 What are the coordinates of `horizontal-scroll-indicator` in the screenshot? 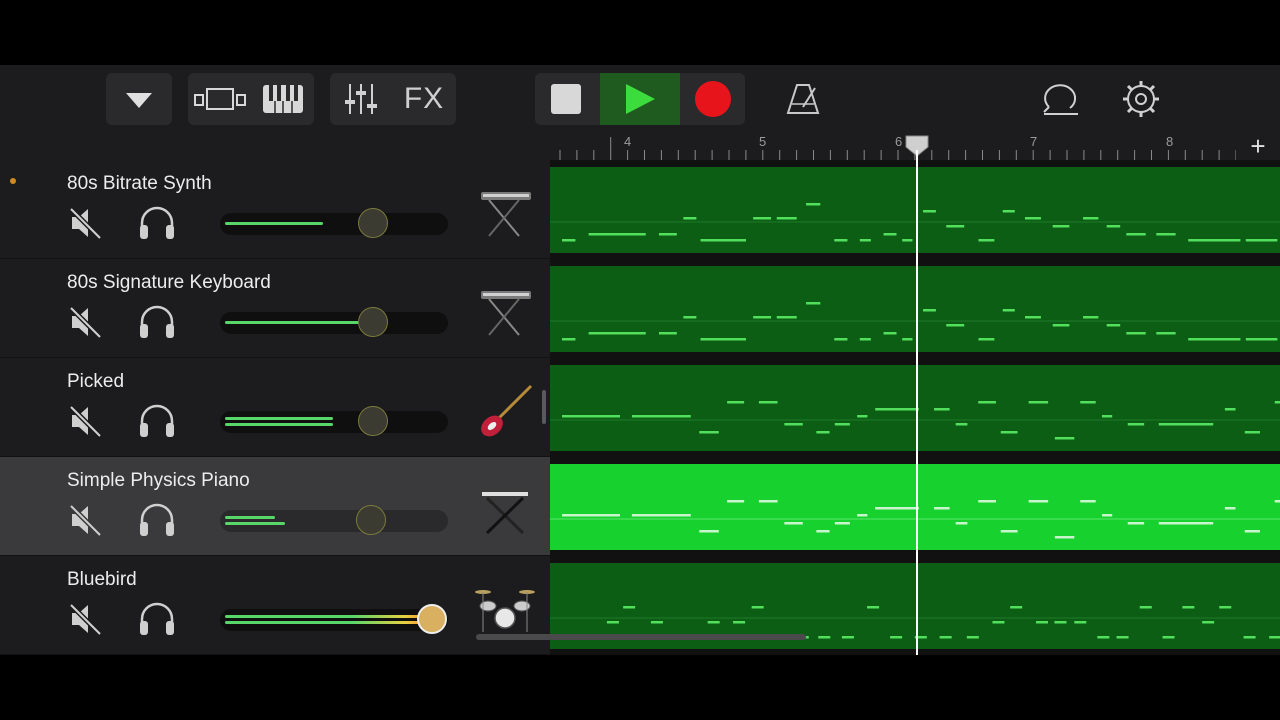 It's located at (641, 637).